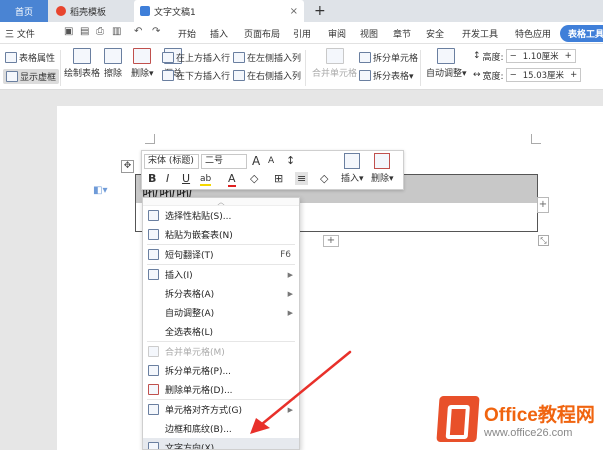 Image resolution: width=603 pixels, height=450 pixels. I want to click on office-logo-icon, so click(458, 419).